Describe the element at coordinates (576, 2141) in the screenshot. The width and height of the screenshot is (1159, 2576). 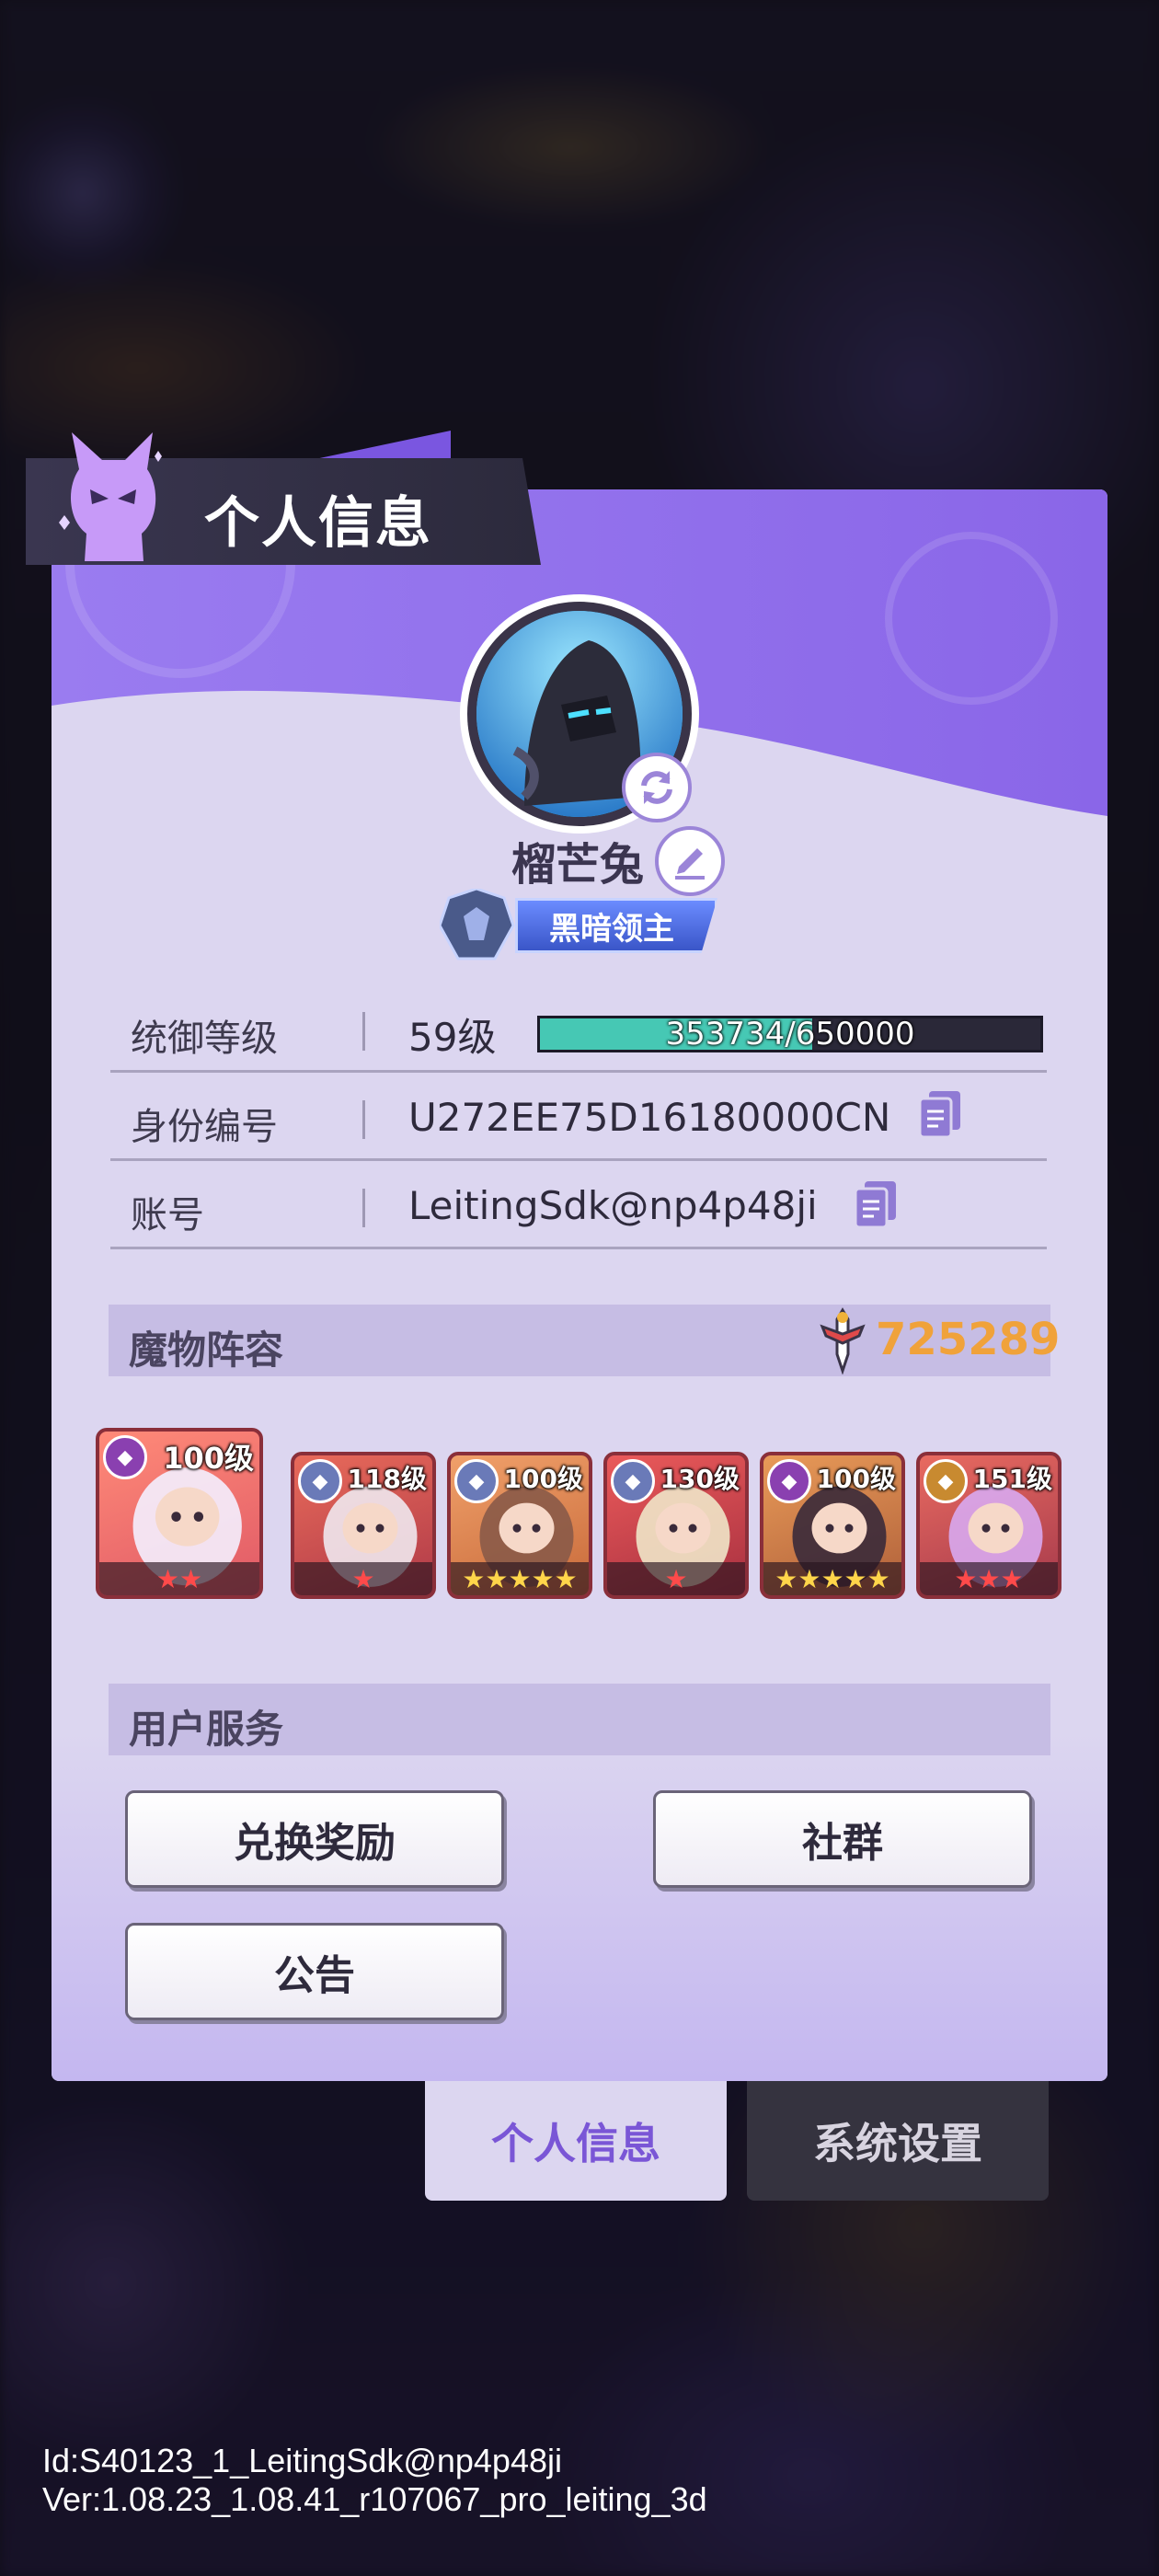
I see `tab-profile: 个人信息` at that location.